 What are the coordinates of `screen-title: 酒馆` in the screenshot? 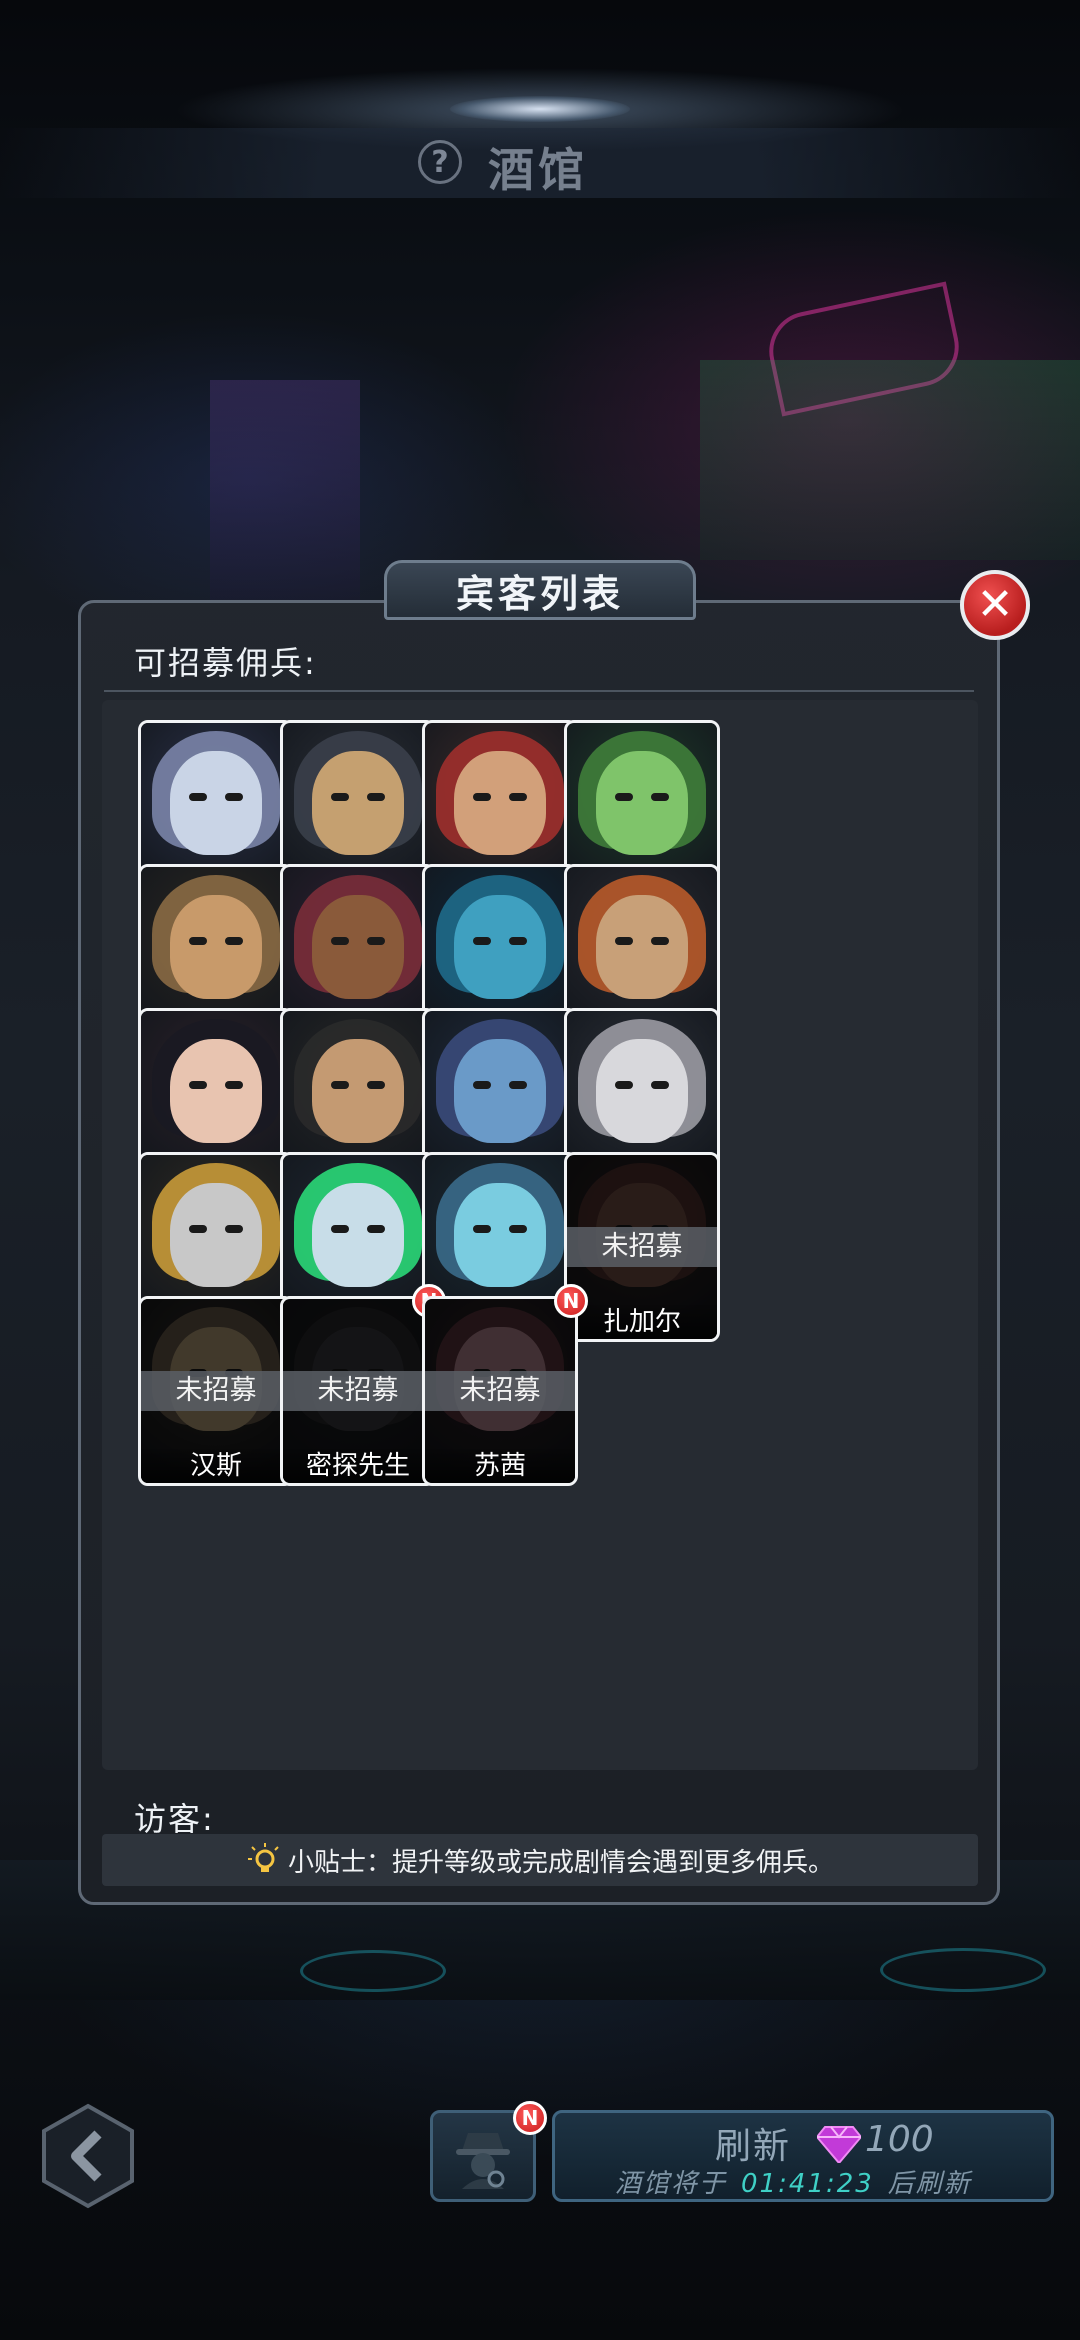 It's located at (538, 170).